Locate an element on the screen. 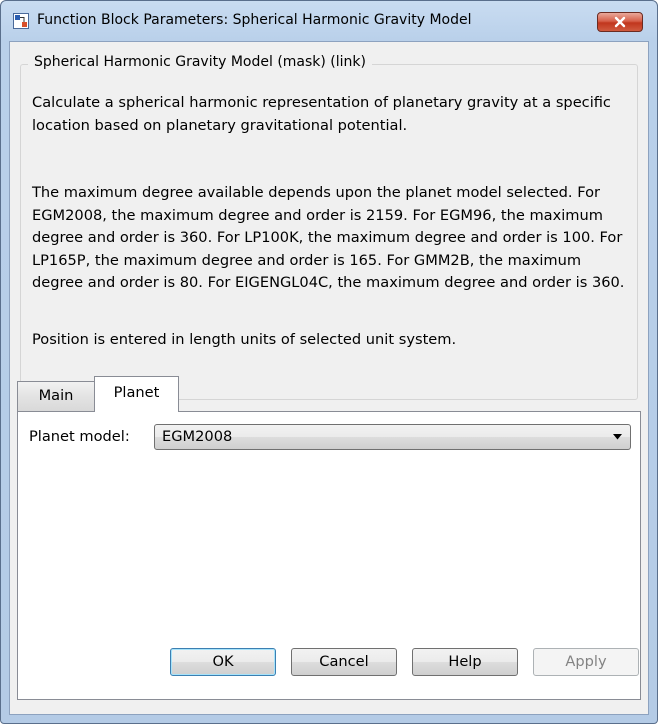  tab-planet: Planet is located at coordinates (136, 394).